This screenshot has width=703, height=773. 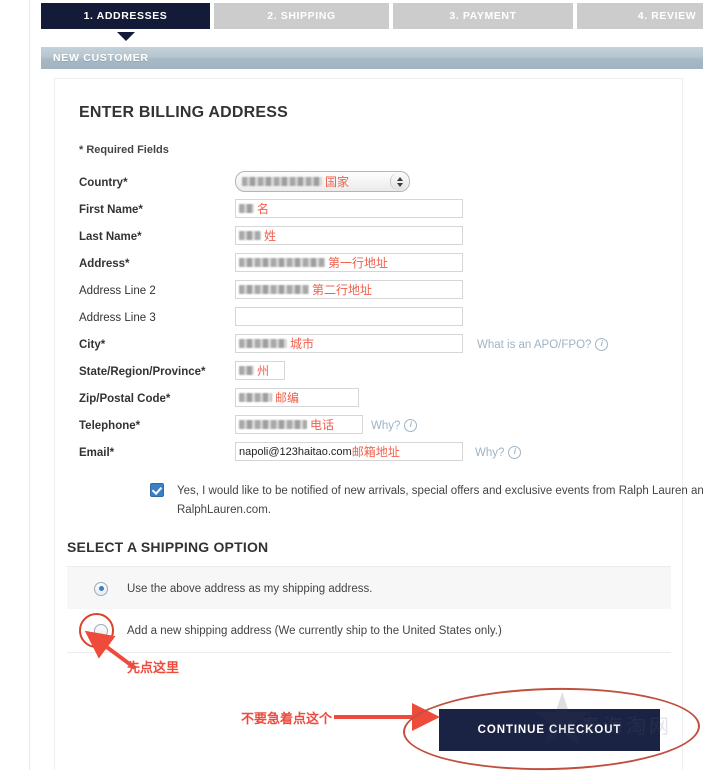 I want to click on why-telephone-label: Why?, so click(x=386, y=425).